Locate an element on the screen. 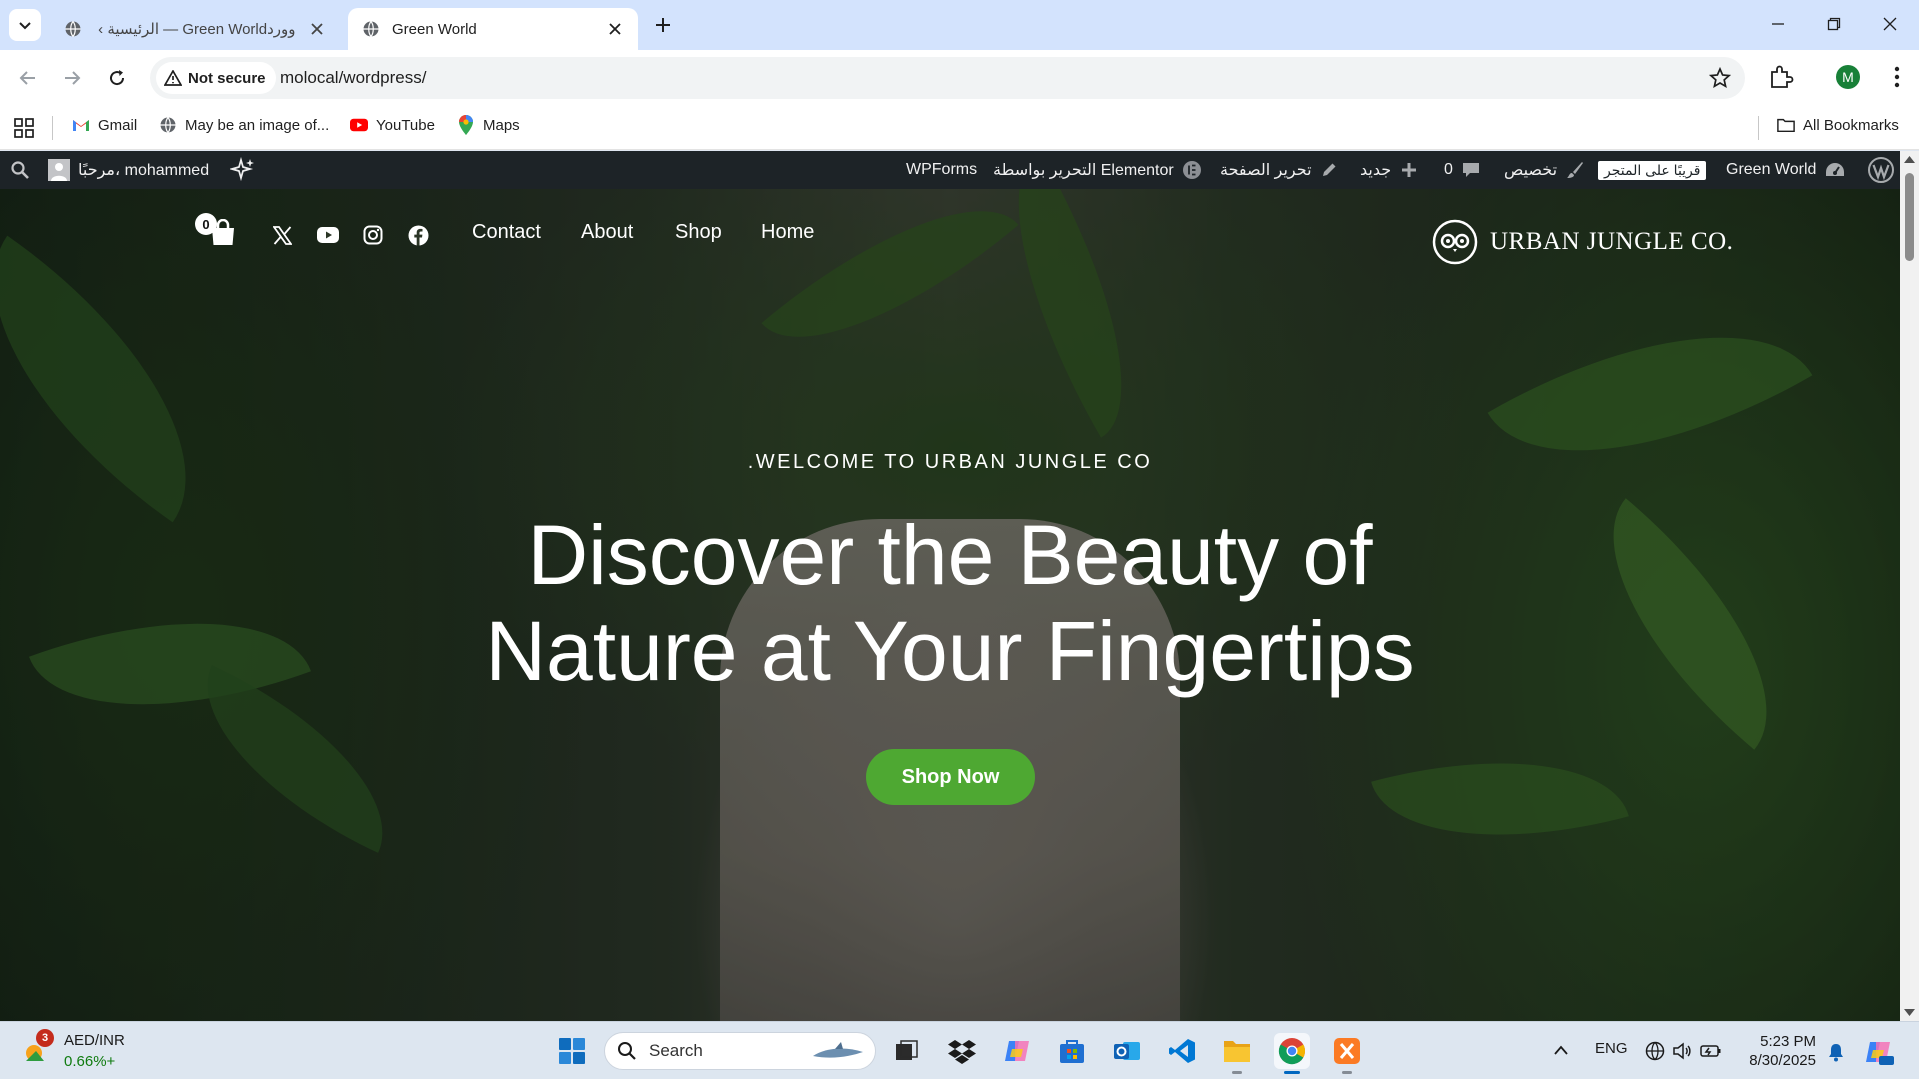  logo-text: URBAN JUNGLE CO. is located at coordinates (1612, 241).